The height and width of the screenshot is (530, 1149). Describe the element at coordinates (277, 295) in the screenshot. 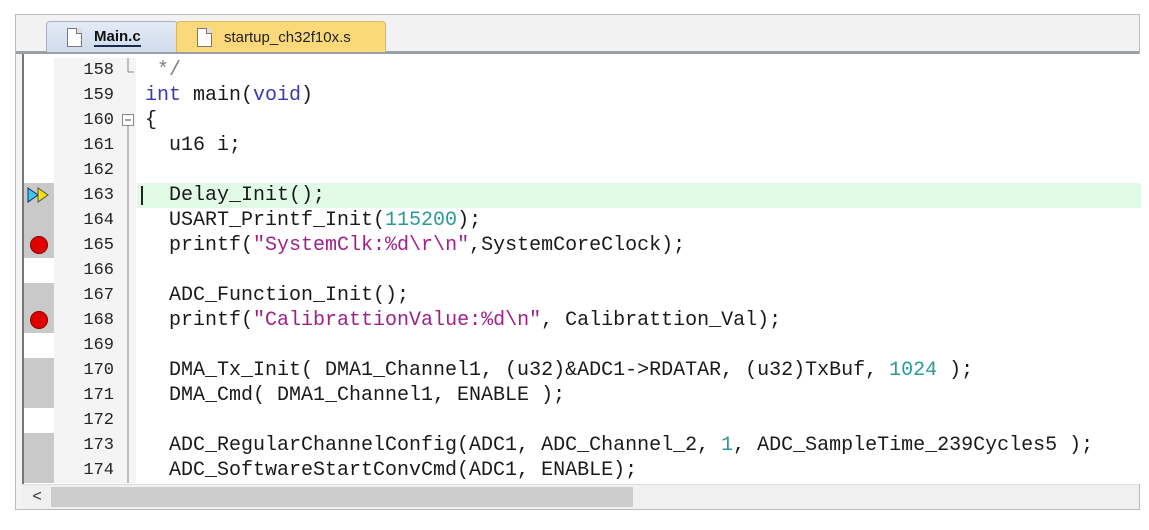

I see `code-token: ADC_Function_Init();` at that location.